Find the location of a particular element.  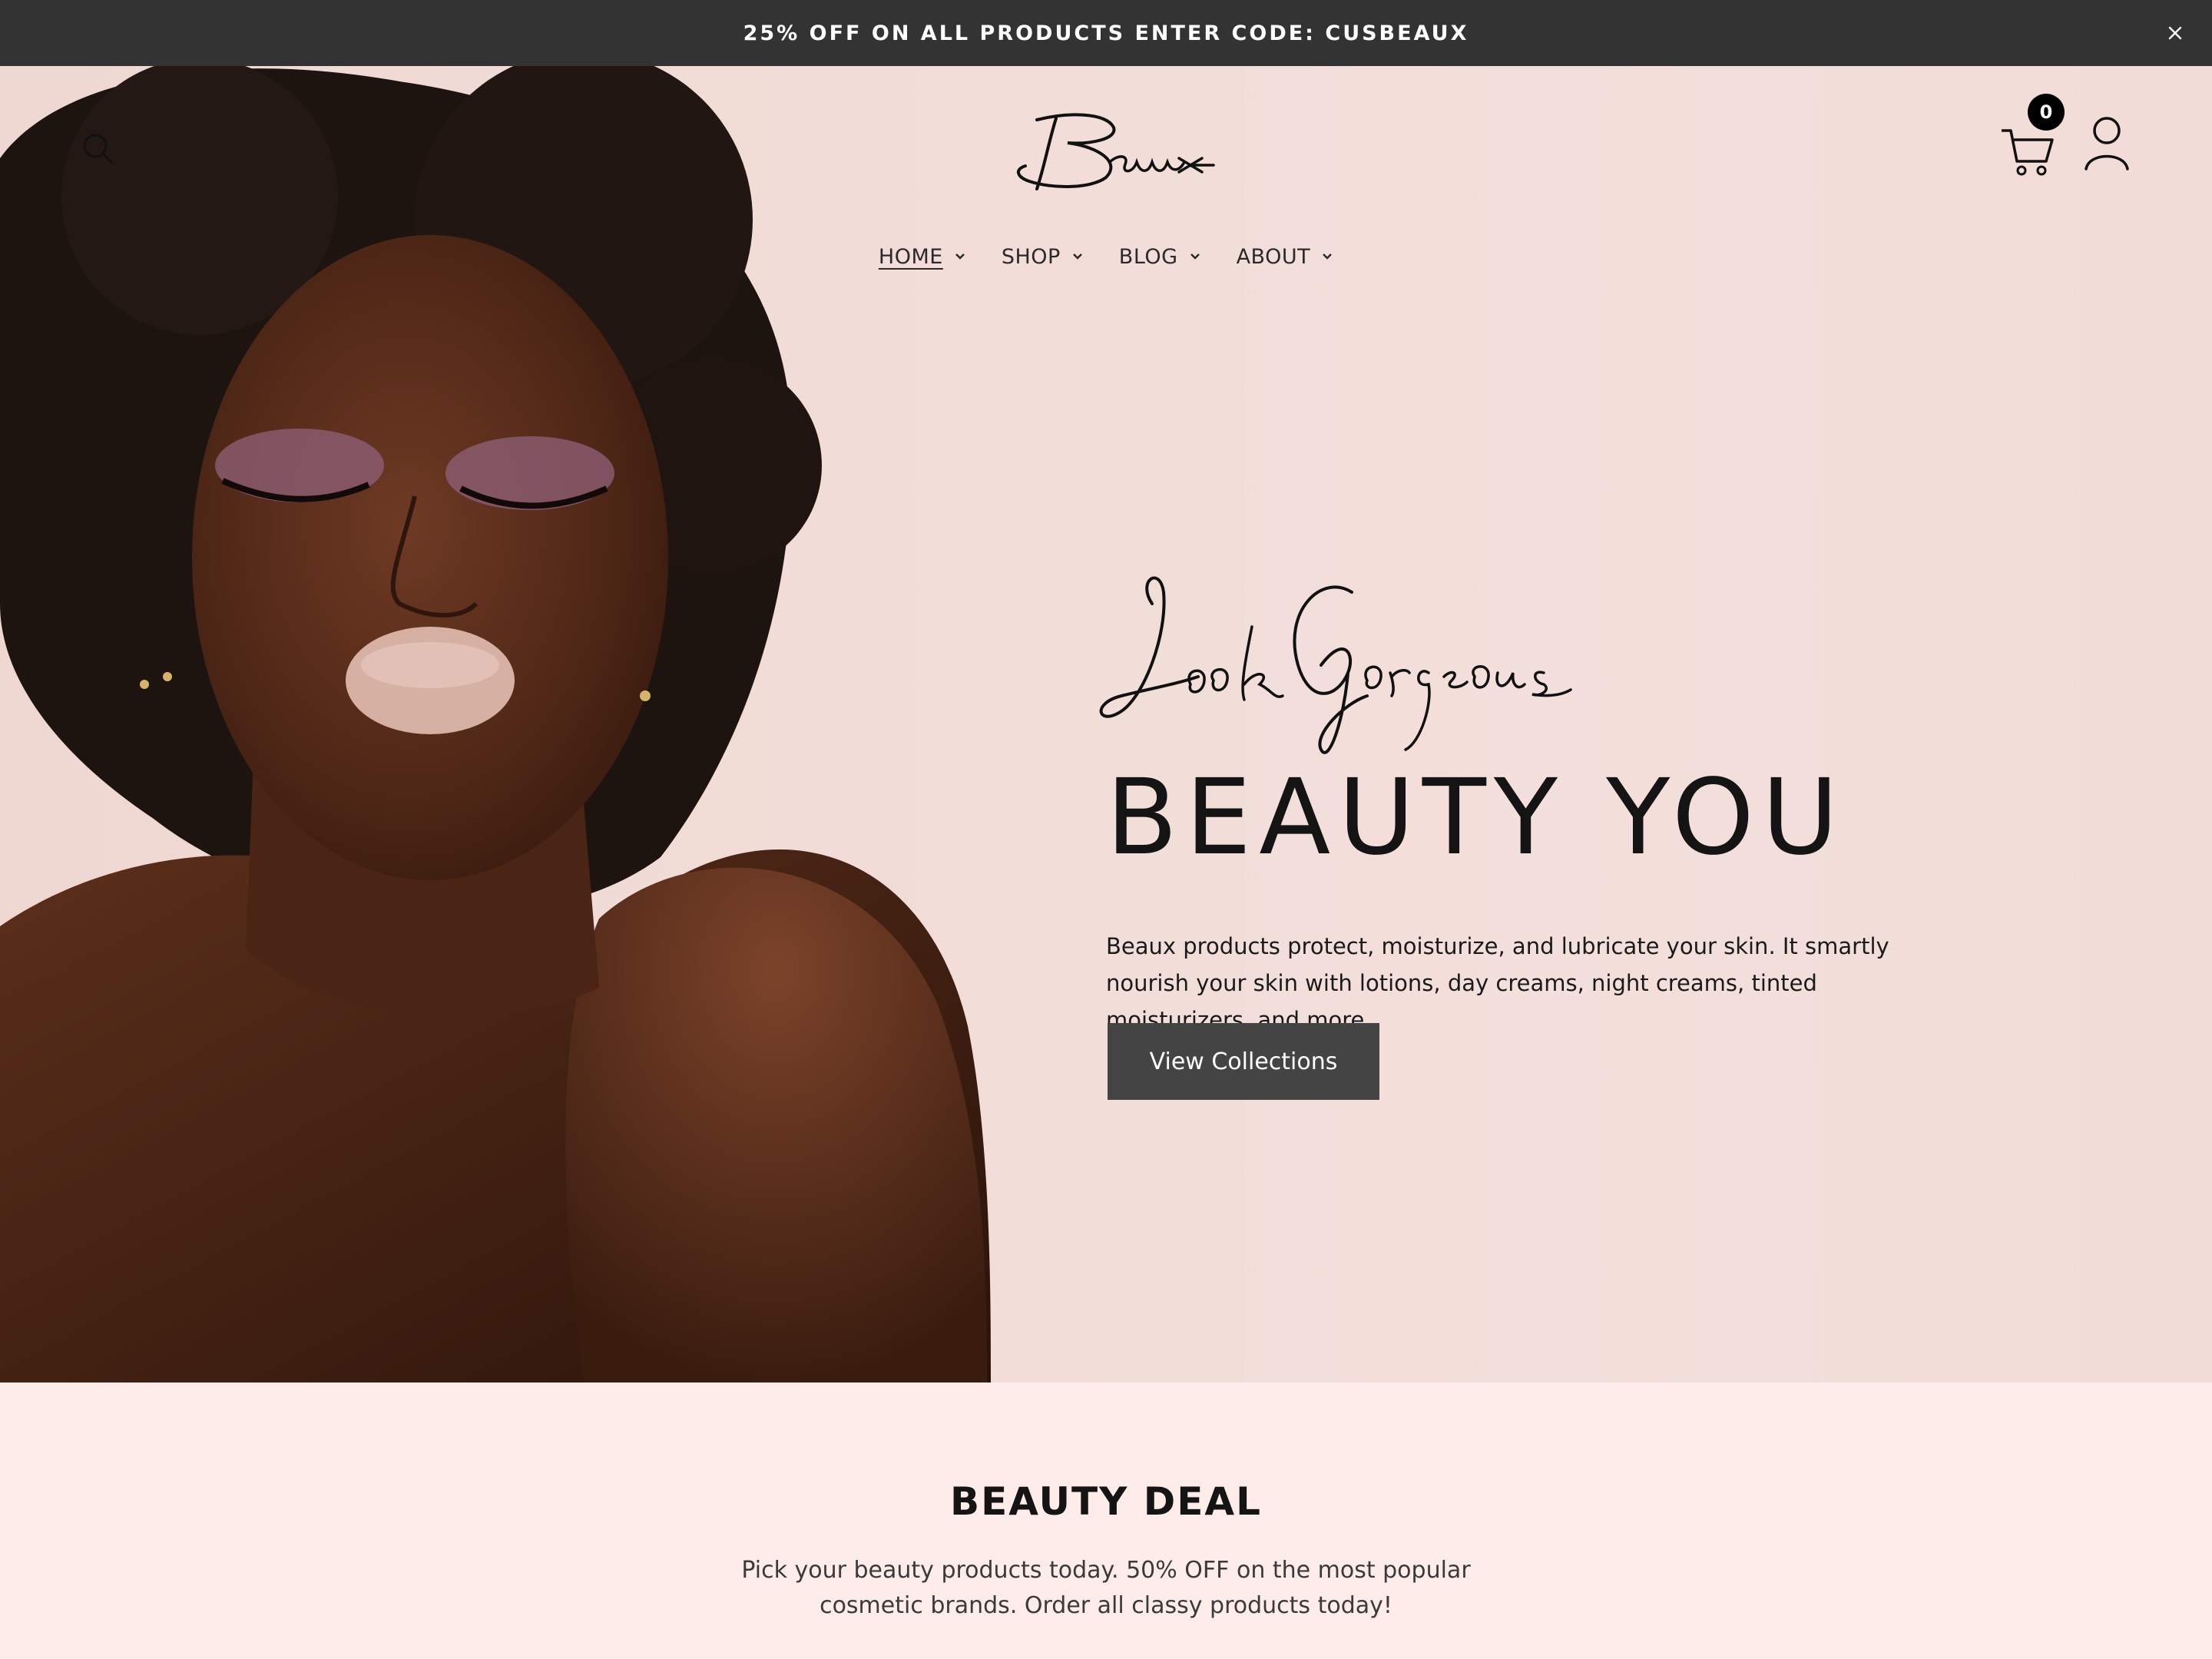

nav-item-label: BLOG is located at coordinates (1148, 256).